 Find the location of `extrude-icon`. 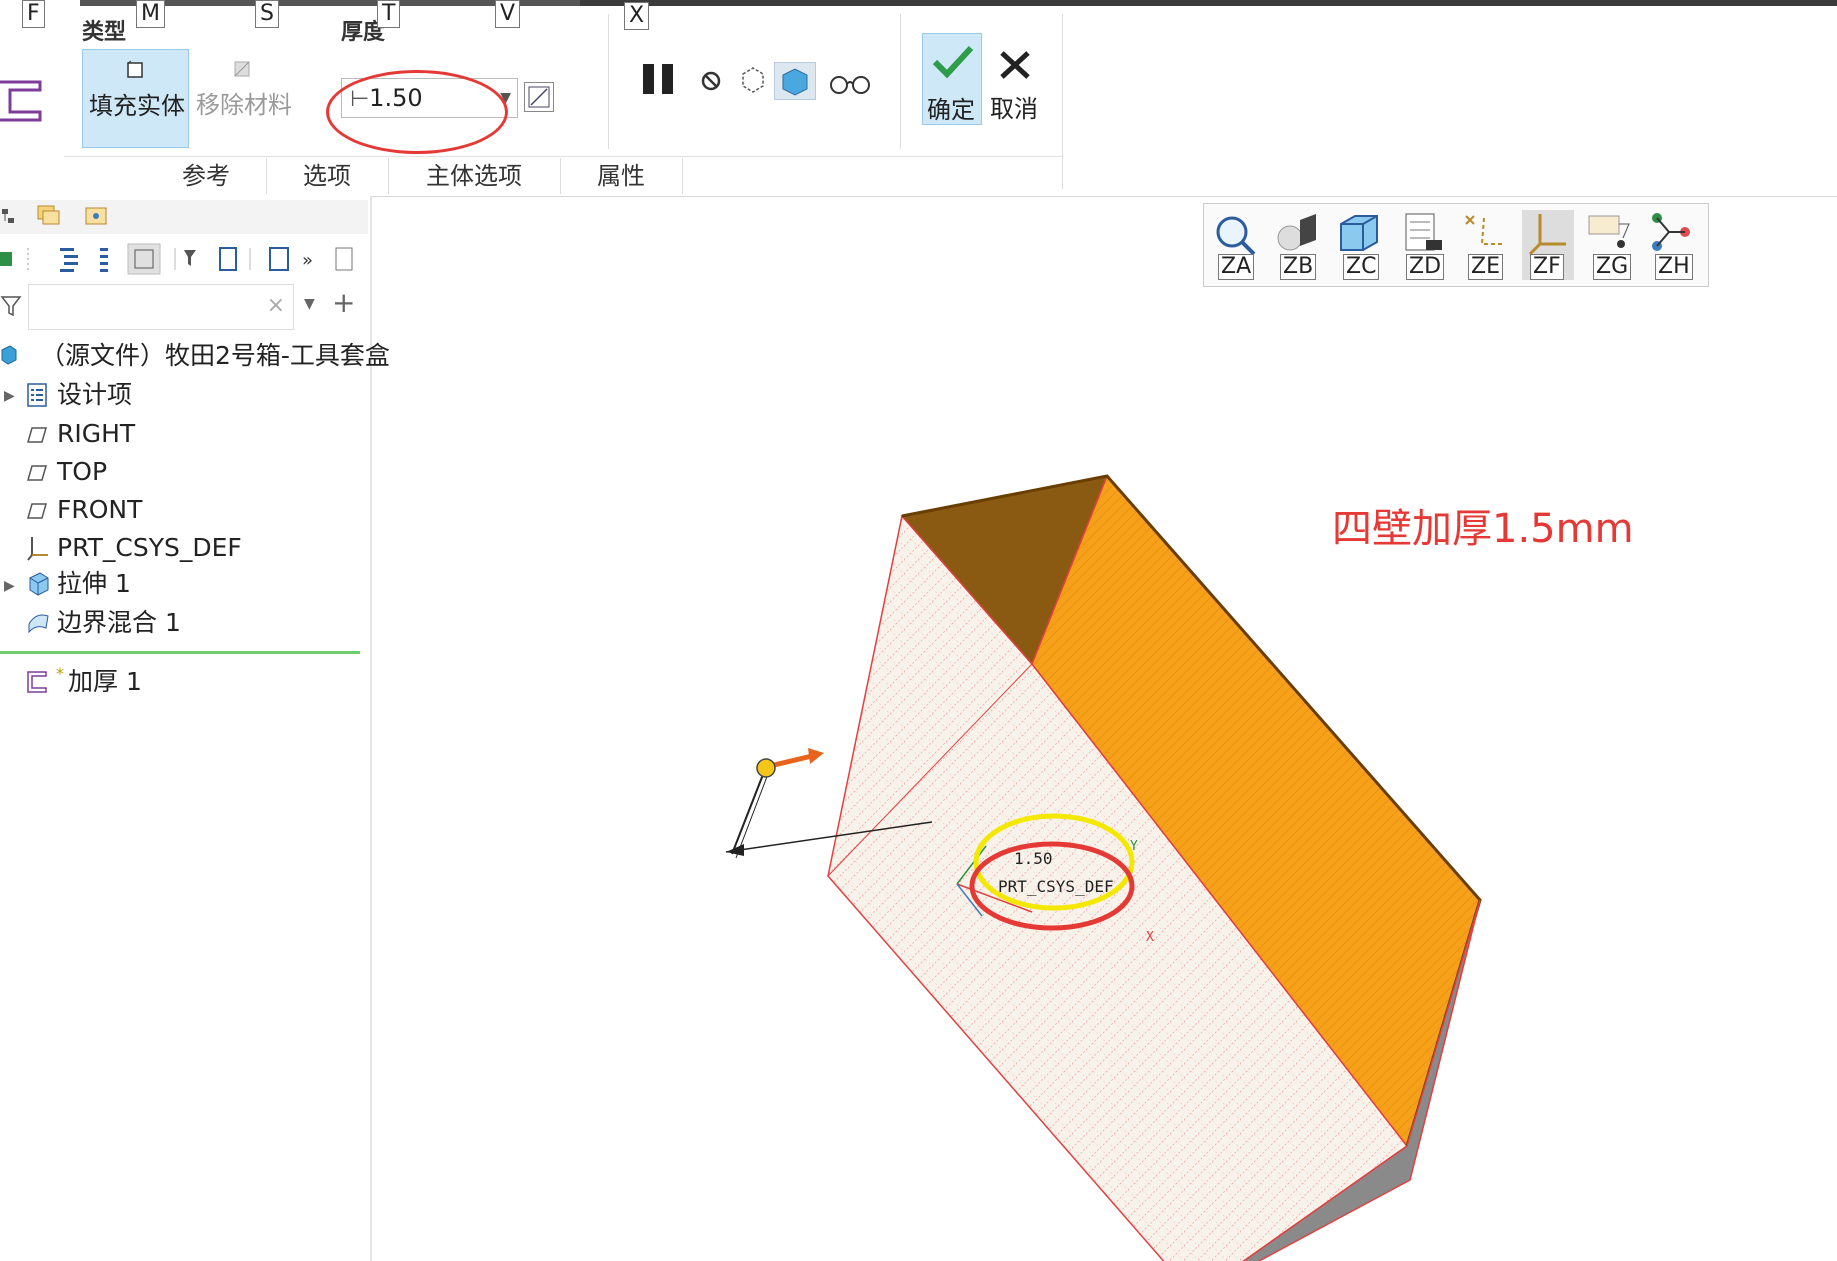

extrude-icon is located at coordinates (38, 583).